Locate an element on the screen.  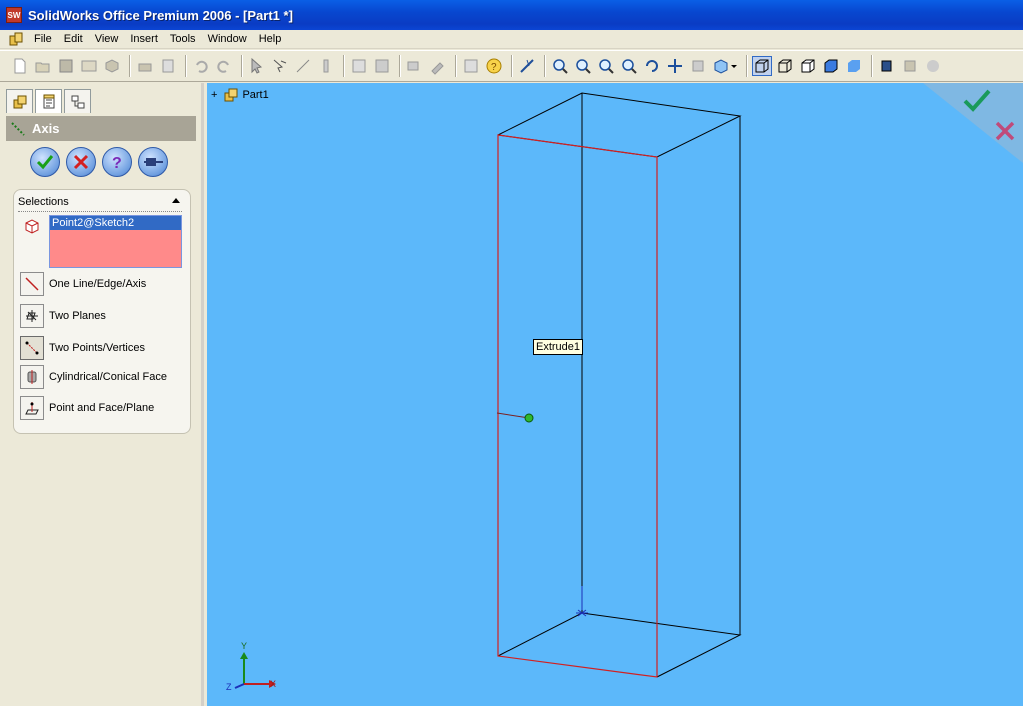
menu-window: Window is located at coordinates (227, 39).